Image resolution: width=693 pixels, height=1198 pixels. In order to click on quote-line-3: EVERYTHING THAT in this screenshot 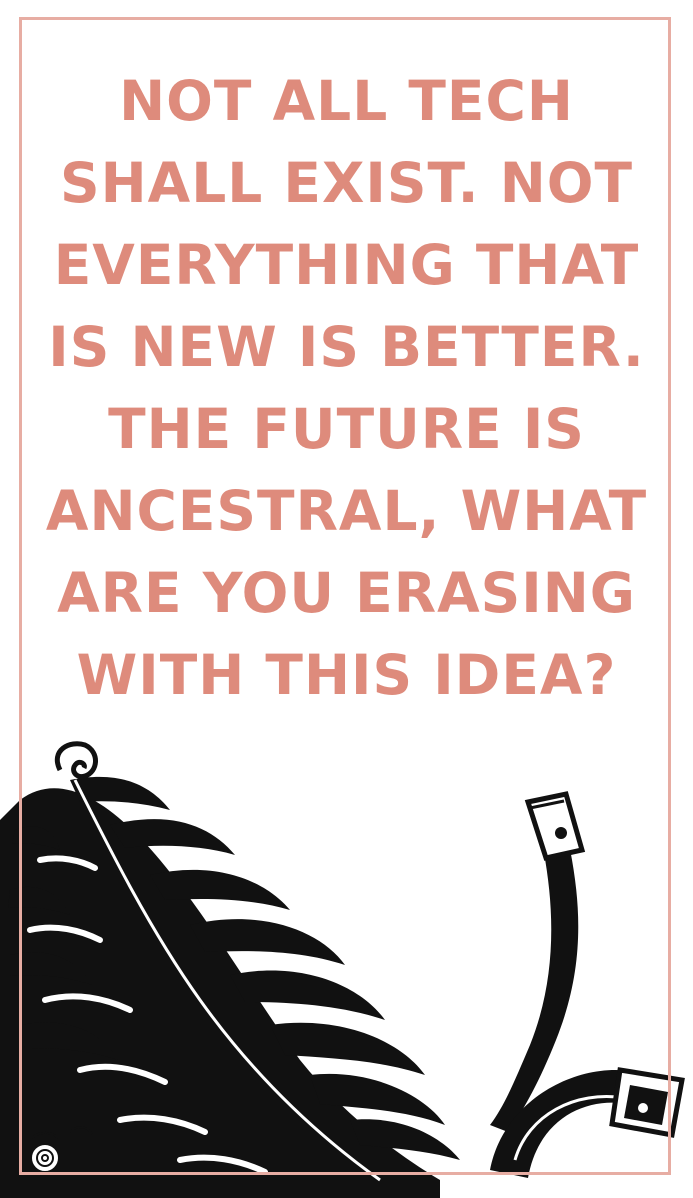, I will do `click(346, 265)`.